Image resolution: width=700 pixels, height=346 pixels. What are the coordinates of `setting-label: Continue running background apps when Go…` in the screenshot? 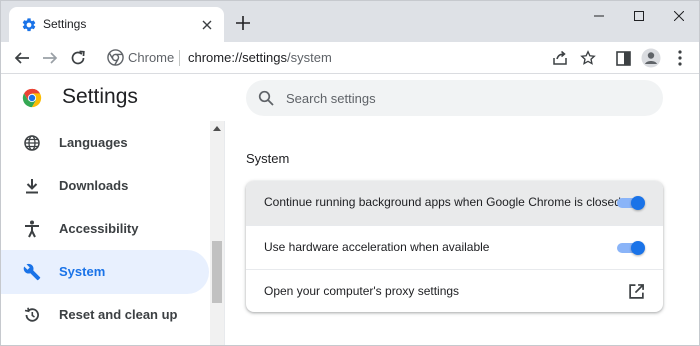 It's located at (442, 202).